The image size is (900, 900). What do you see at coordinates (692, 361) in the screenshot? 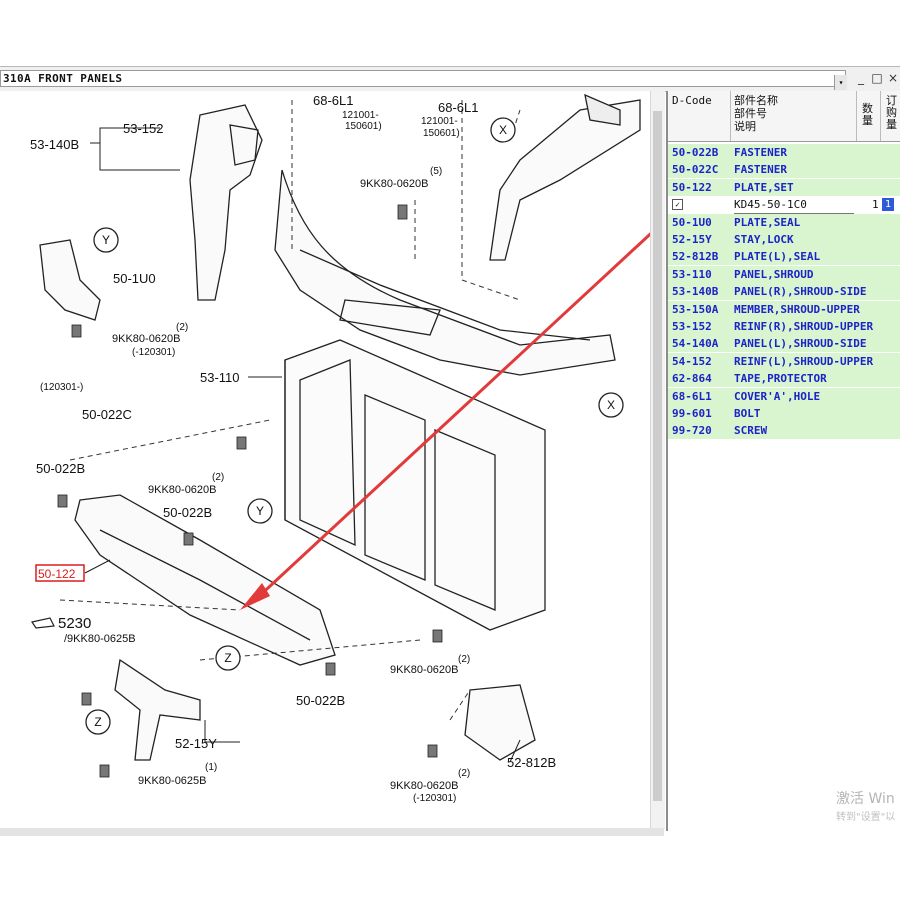
I see `part-dcode: 54-152` at bounding box center [692, 361].